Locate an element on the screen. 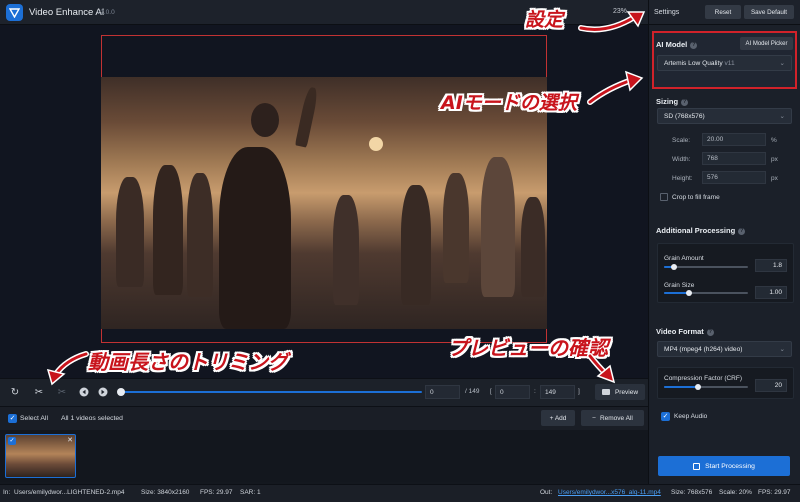 The image size is (800, 502). annotation-settings: 設定 is located at coordinates (544, 20).